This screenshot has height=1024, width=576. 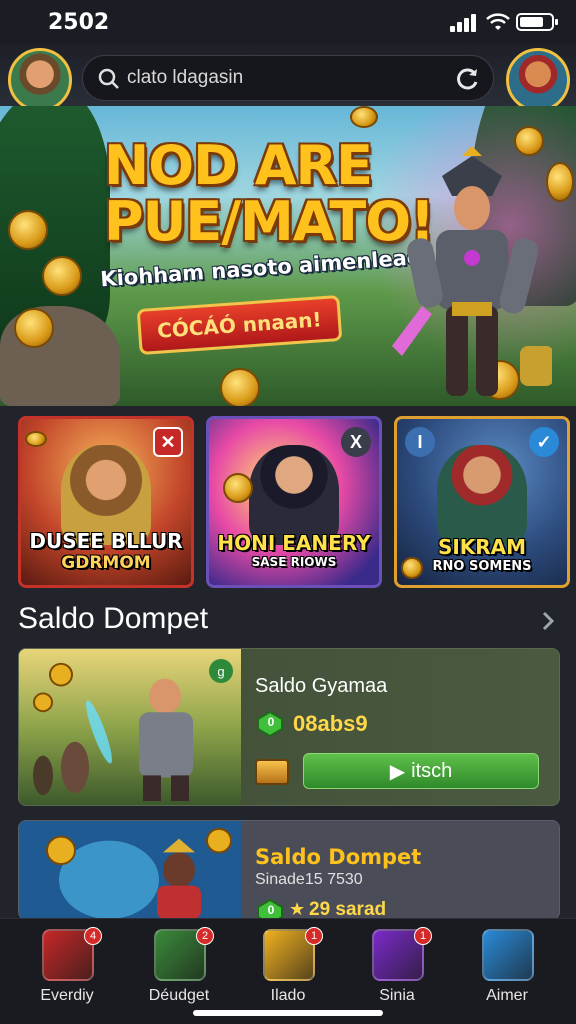 I want to click on chest-icon, so click(x=272, y=772).